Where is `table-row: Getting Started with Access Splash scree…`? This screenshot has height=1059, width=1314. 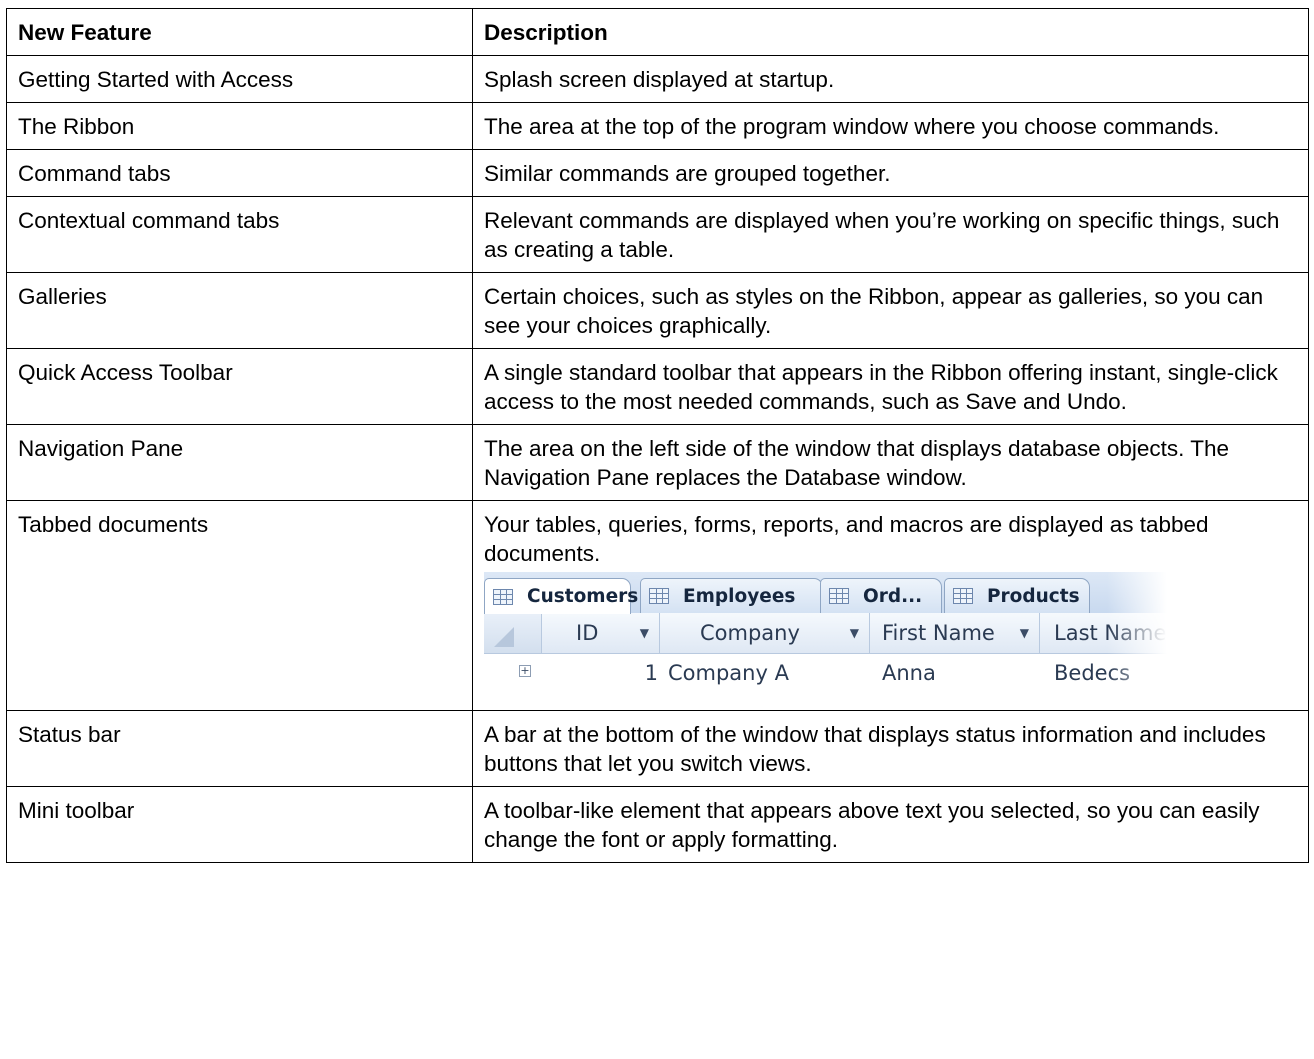
table-row: Getting Started with Access Splash scree… is located at coordinates (657, 79).